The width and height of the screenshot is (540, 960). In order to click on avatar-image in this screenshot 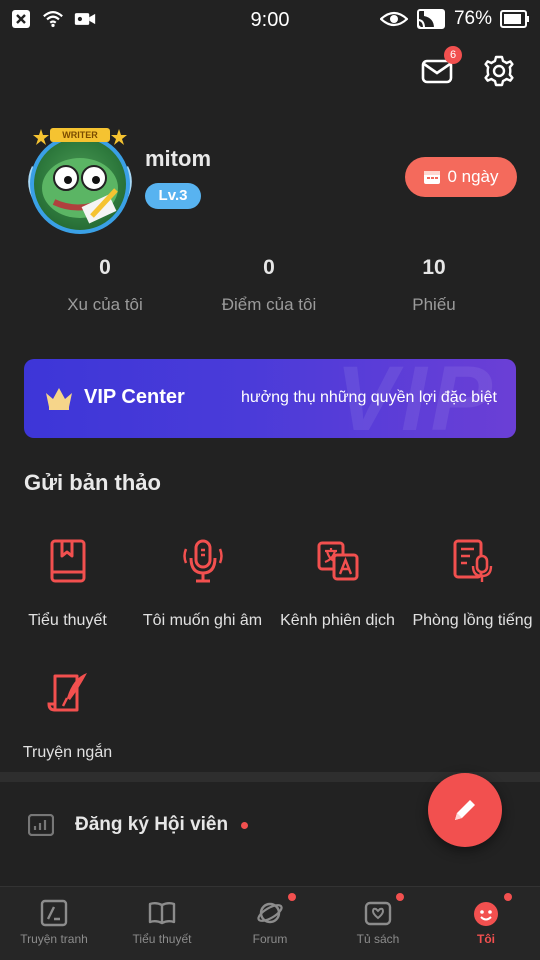, I will do `click(80, 184)`.